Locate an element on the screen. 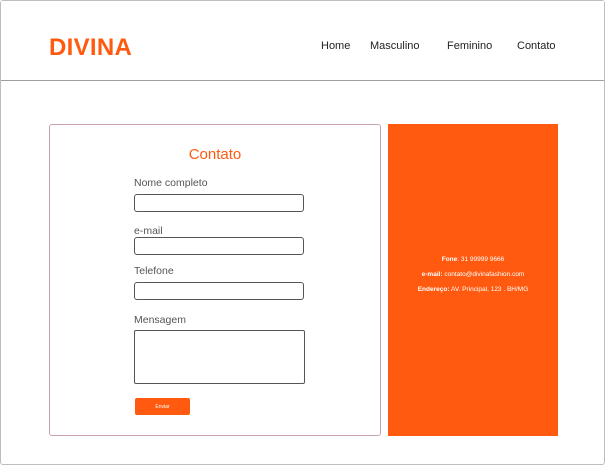  name-label: Nome completo is located at coordinates (171, 183).